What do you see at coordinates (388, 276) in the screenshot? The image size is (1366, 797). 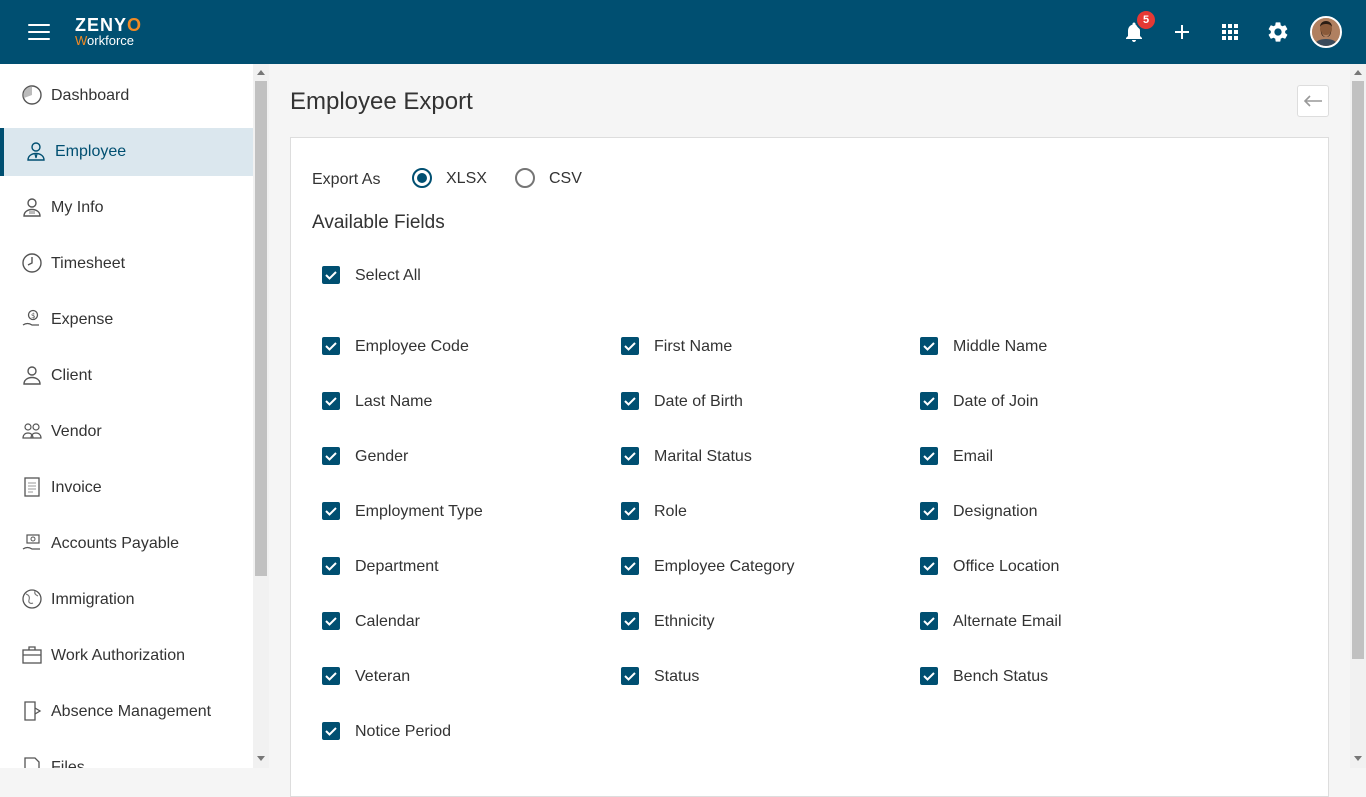 I see `select-all-label: Select All` at bounding box center [388, 276].